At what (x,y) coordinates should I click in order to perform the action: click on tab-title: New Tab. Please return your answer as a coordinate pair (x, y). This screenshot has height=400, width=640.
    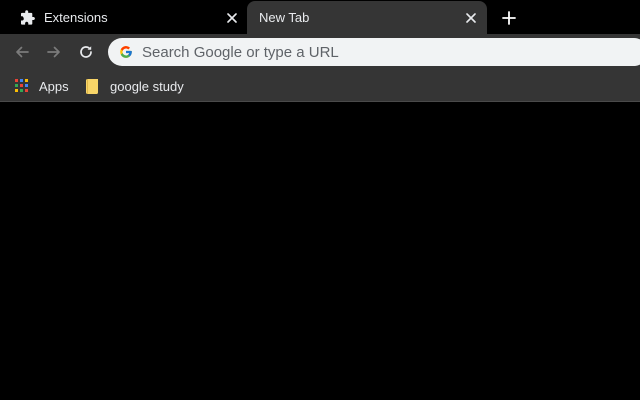
    Looking at the image, I should click on (284, 17).